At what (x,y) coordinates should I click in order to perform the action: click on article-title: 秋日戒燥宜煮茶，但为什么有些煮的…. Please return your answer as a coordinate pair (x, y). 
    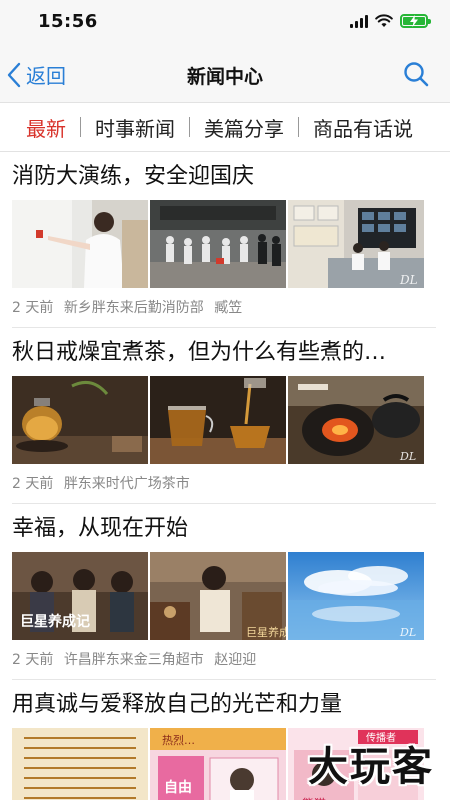
    Looking at the image, I should click on (199, 352).